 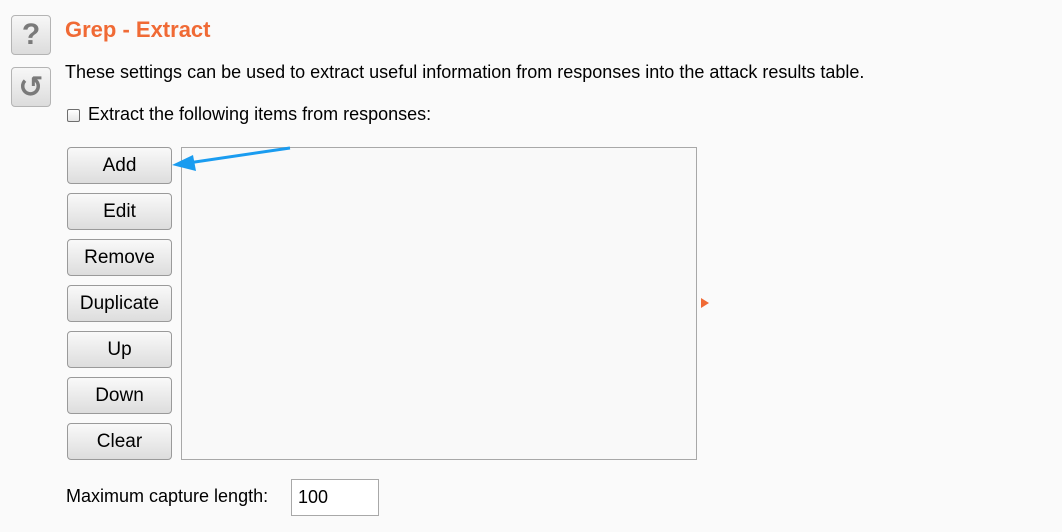 I want to click on remove-button: Remove, so click(x=119, y=257).